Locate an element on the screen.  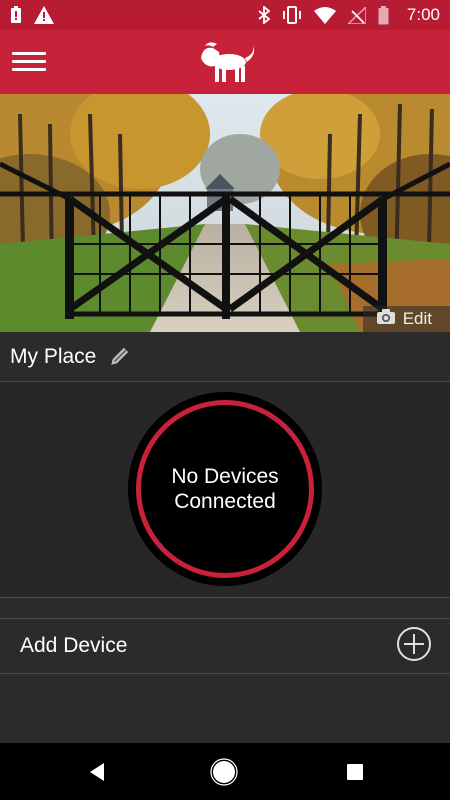
empty-space is located at coordinates (225, 708).